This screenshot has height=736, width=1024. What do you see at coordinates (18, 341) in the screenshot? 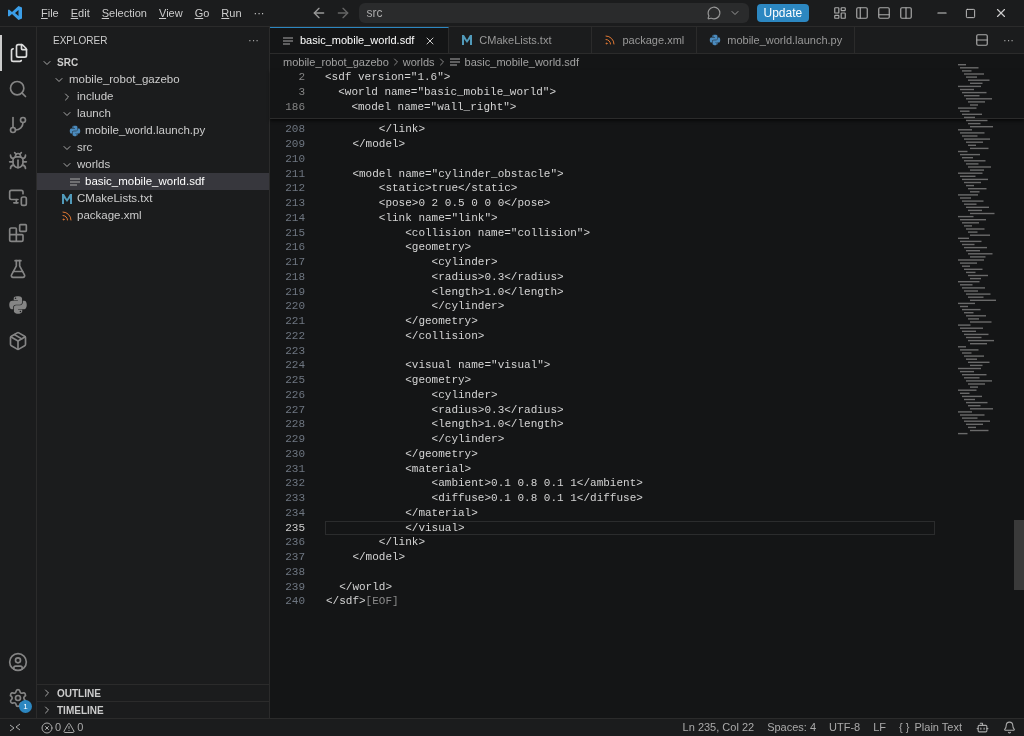
I see `package-icon` at bounding box center [18, 341].